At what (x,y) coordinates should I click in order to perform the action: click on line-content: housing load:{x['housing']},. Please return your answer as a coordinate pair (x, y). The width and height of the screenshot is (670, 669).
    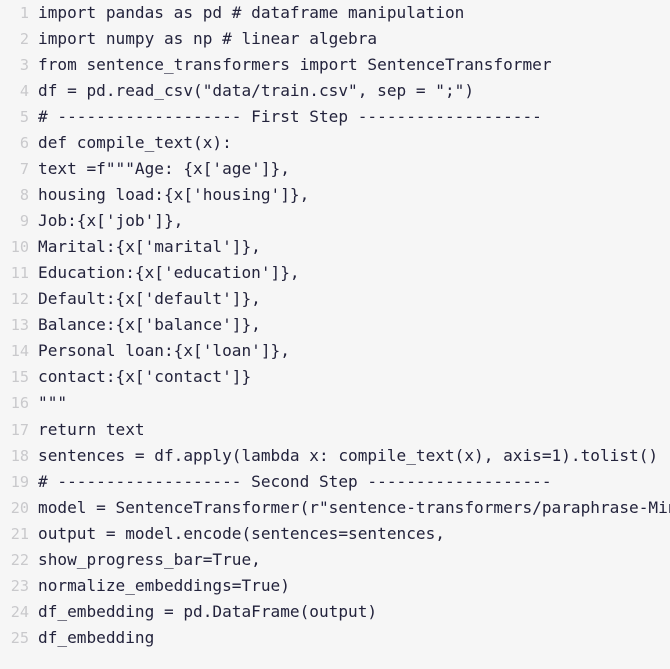
    Looking at the image, I should click on (354, 195).